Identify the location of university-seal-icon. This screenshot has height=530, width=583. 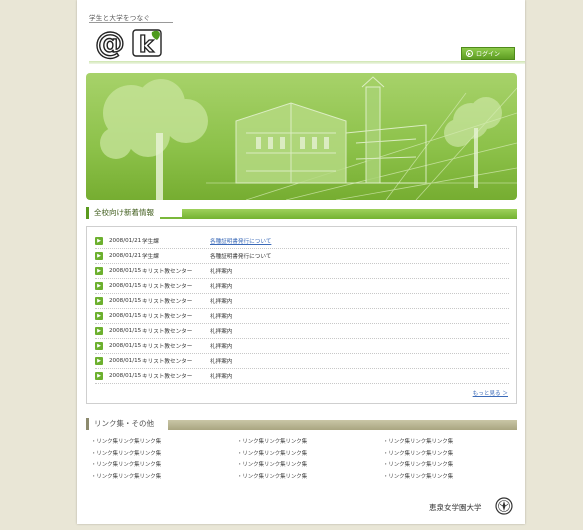
(504, 508).